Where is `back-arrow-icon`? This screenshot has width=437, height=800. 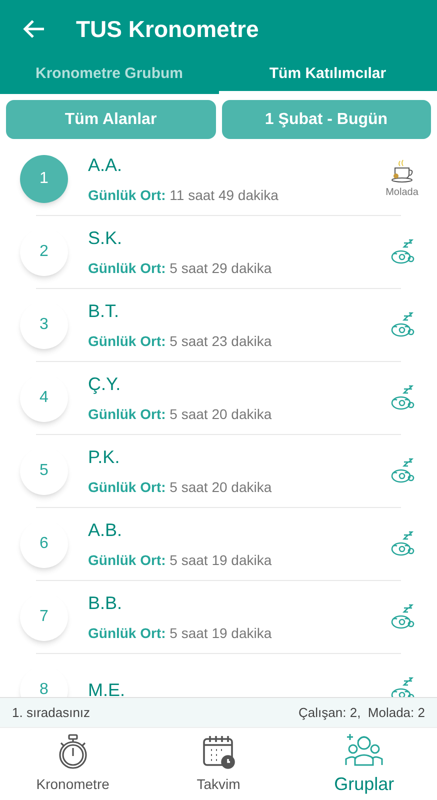 back-arrow-icon is located at coordinates (34, 29).